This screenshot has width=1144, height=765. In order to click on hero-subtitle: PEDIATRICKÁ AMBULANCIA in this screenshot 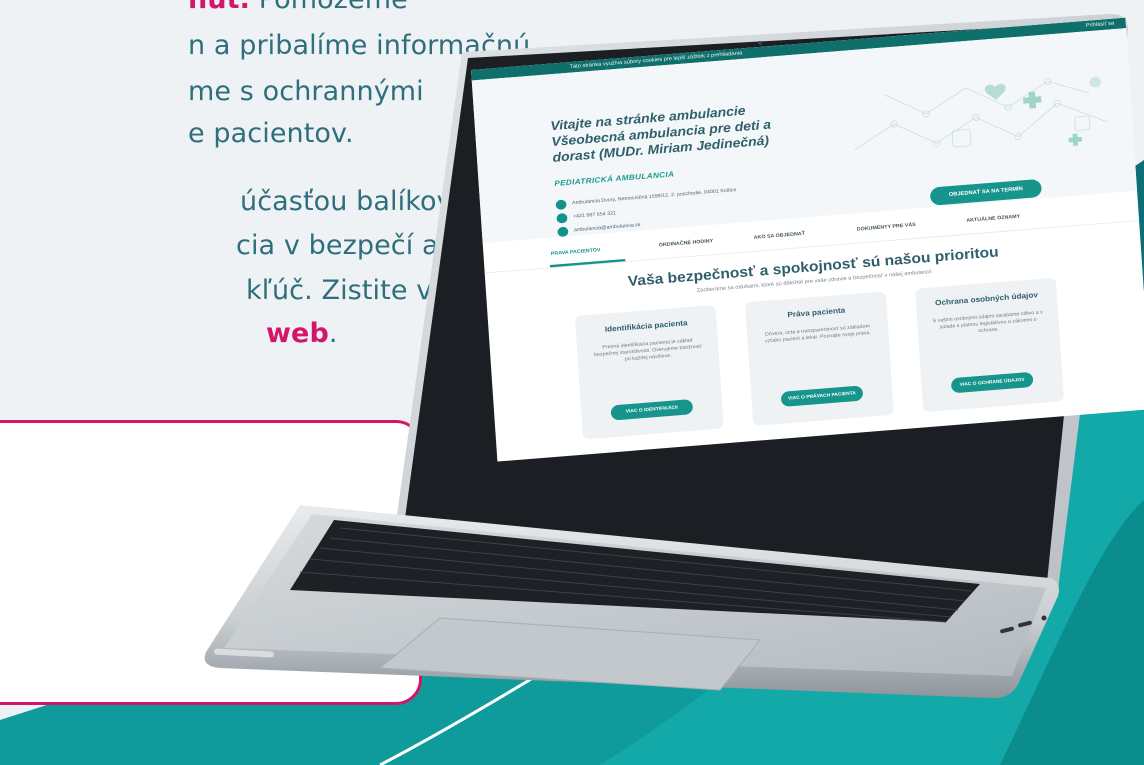, I will do `click(614, 179)`.